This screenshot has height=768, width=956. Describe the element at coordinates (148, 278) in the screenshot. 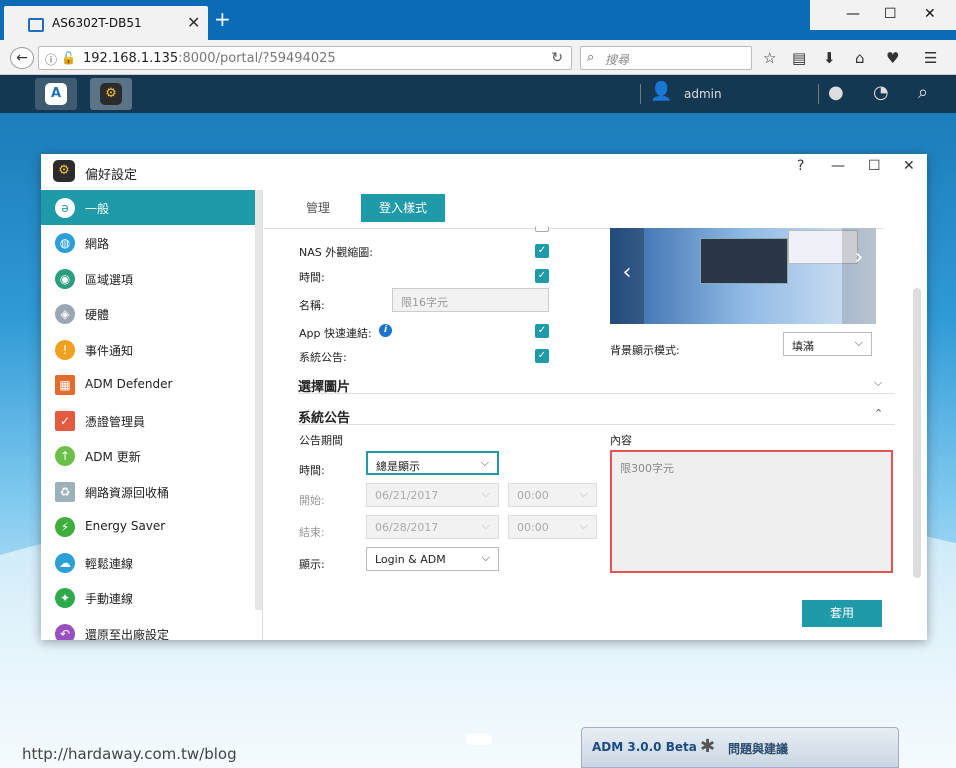

I see `sidebar-item-region: ◉ 區域選項` at that location.